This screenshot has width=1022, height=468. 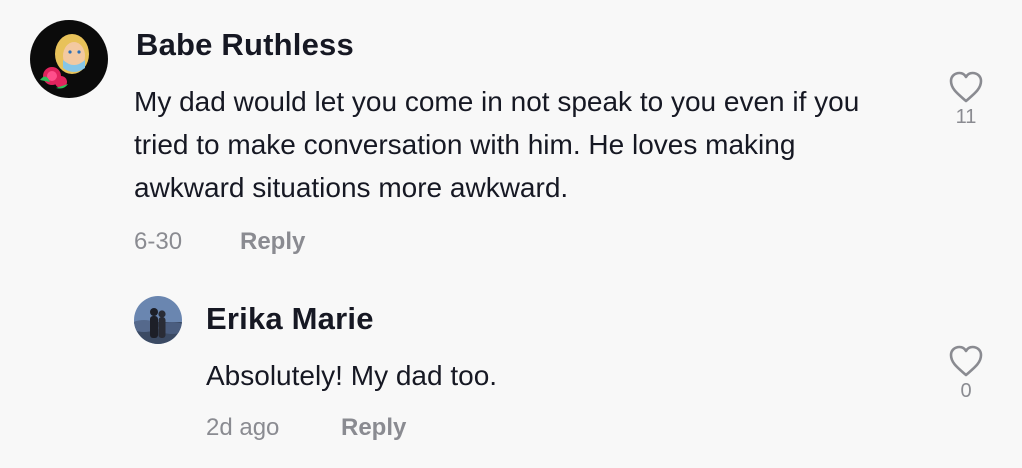 I want to click on like-count: 11, so click(x=966, y=117).